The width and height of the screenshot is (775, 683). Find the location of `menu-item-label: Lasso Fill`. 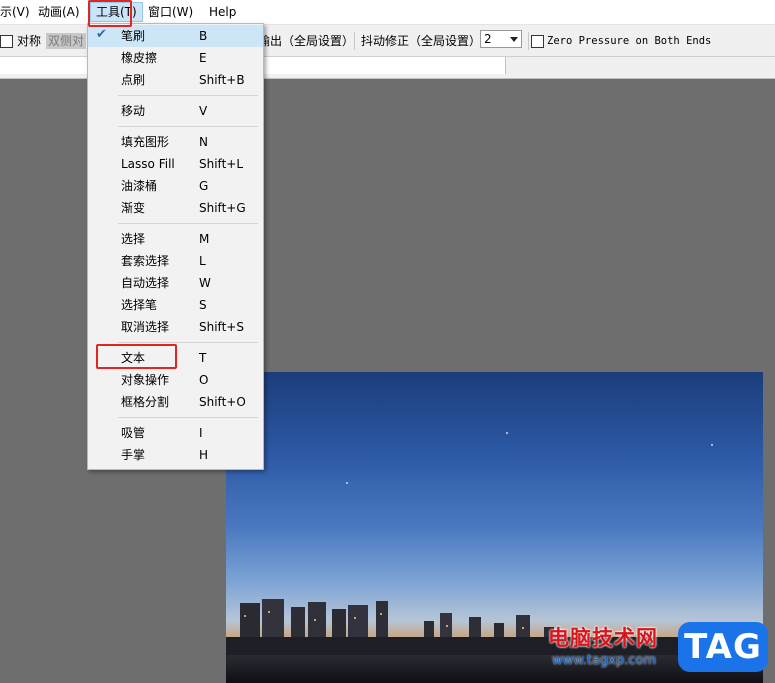

menu-item-label: Lasso Fill is located at coordinates (148, 164).